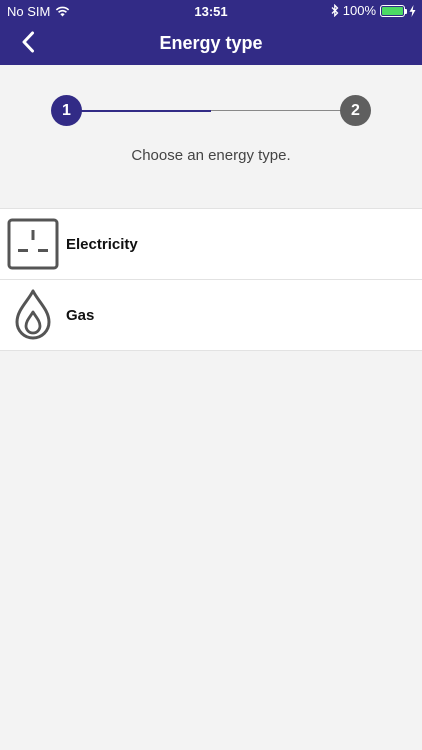 This screenshot has height=750, width=422. What do you see at coordinates (393, 10) in the screenshot?
I see `battery-icon` at bounding box center [393, 10].